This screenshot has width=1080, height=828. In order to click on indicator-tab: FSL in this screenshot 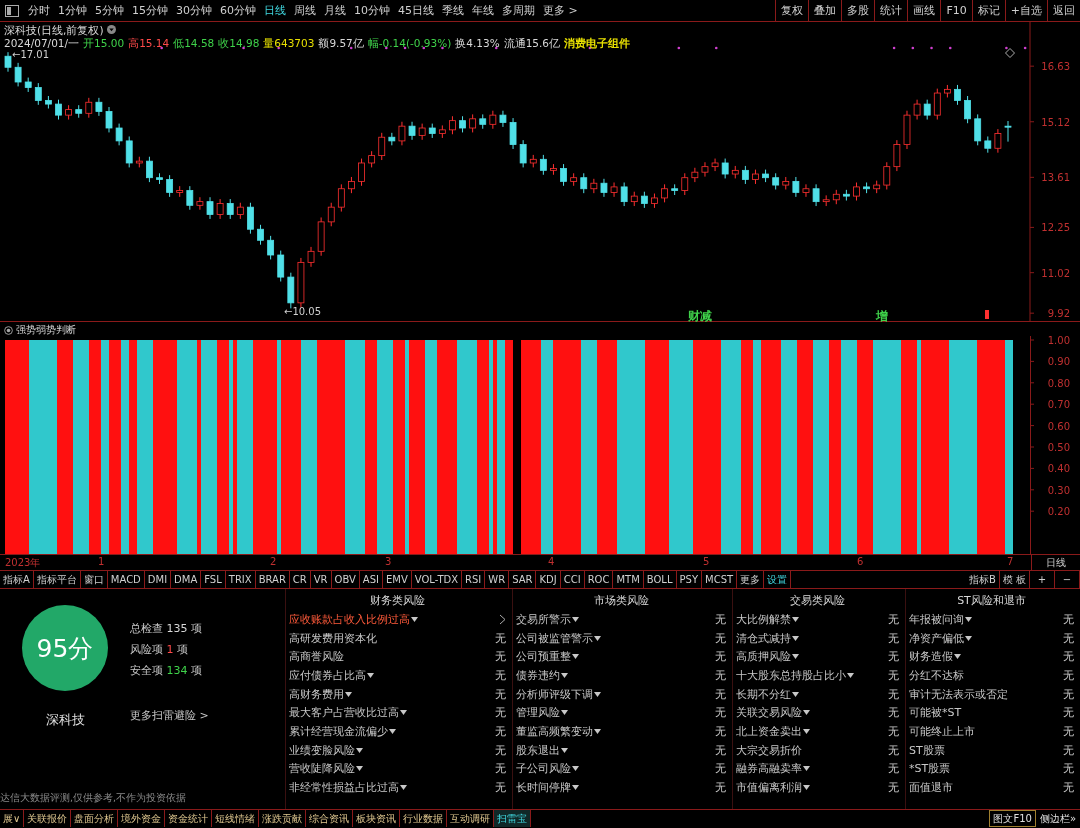, I will do `click(213, 579)`.